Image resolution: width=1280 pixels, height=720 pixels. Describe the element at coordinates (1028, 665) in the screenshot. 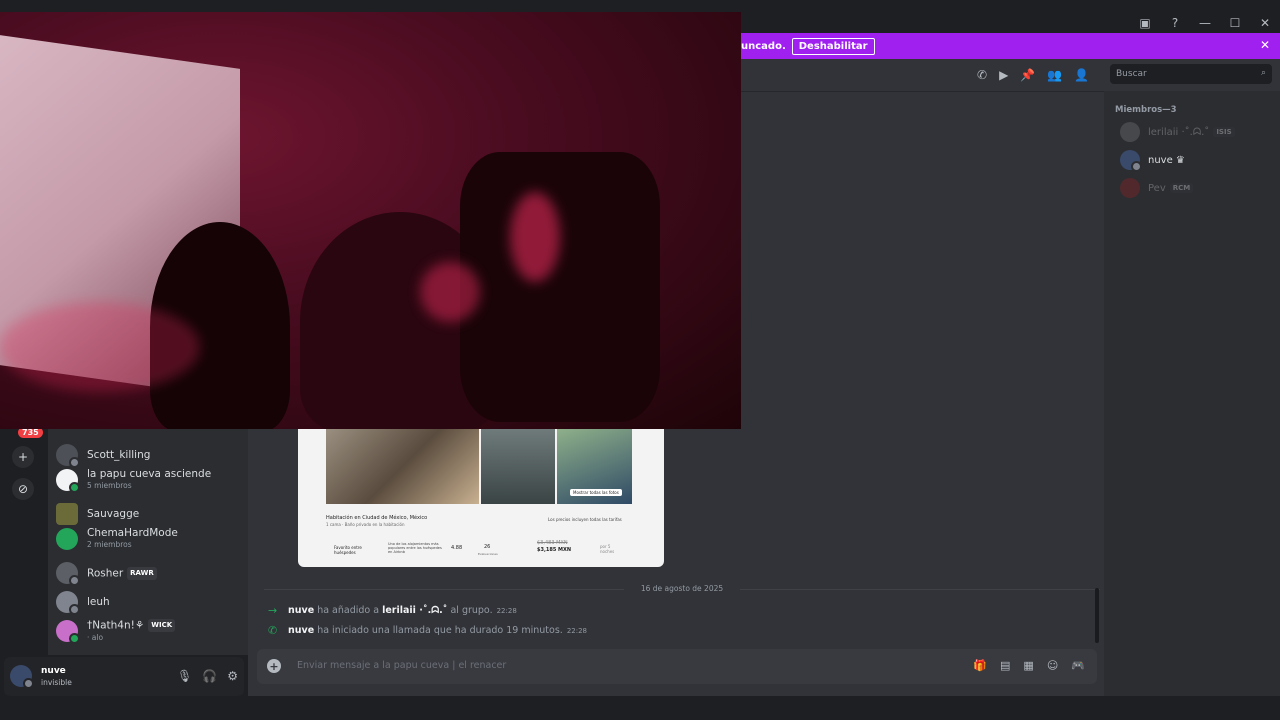

I see `sticker-icon: ▦` at that location.